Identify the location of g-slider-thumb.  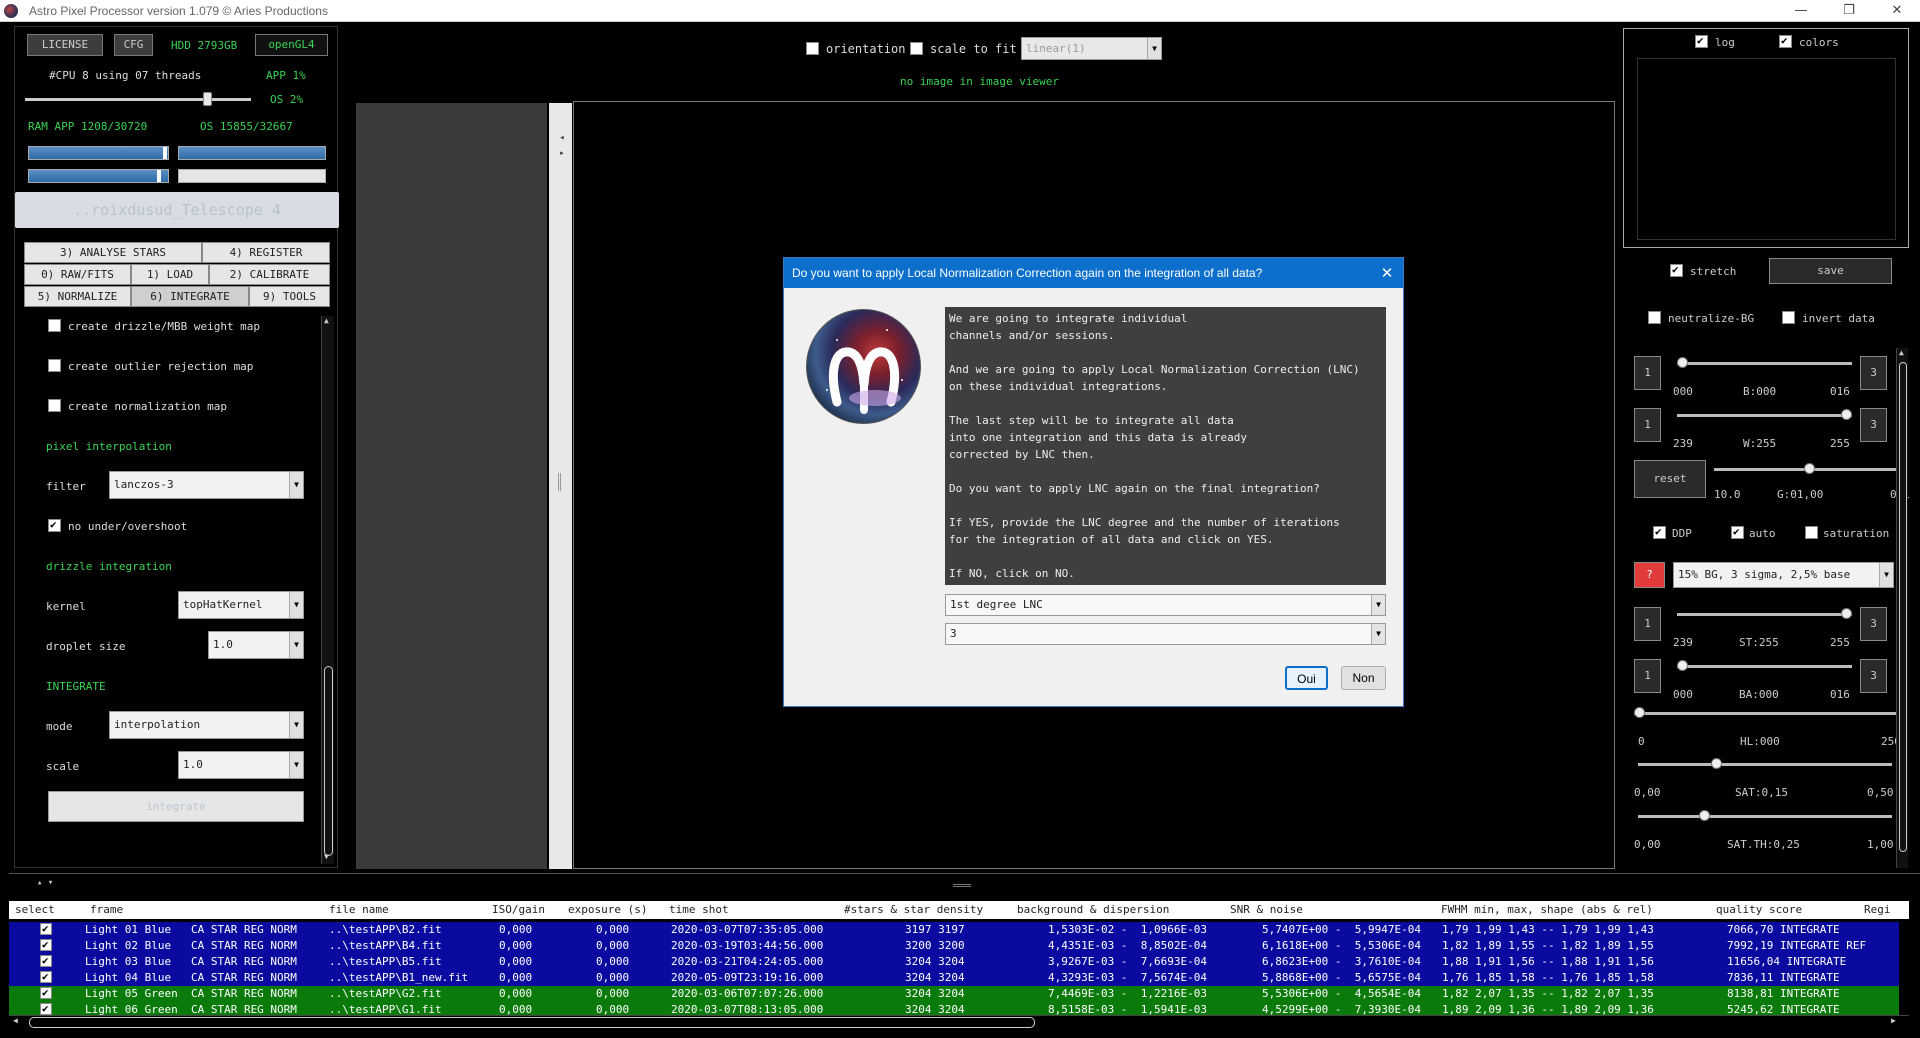
(1809, 468).